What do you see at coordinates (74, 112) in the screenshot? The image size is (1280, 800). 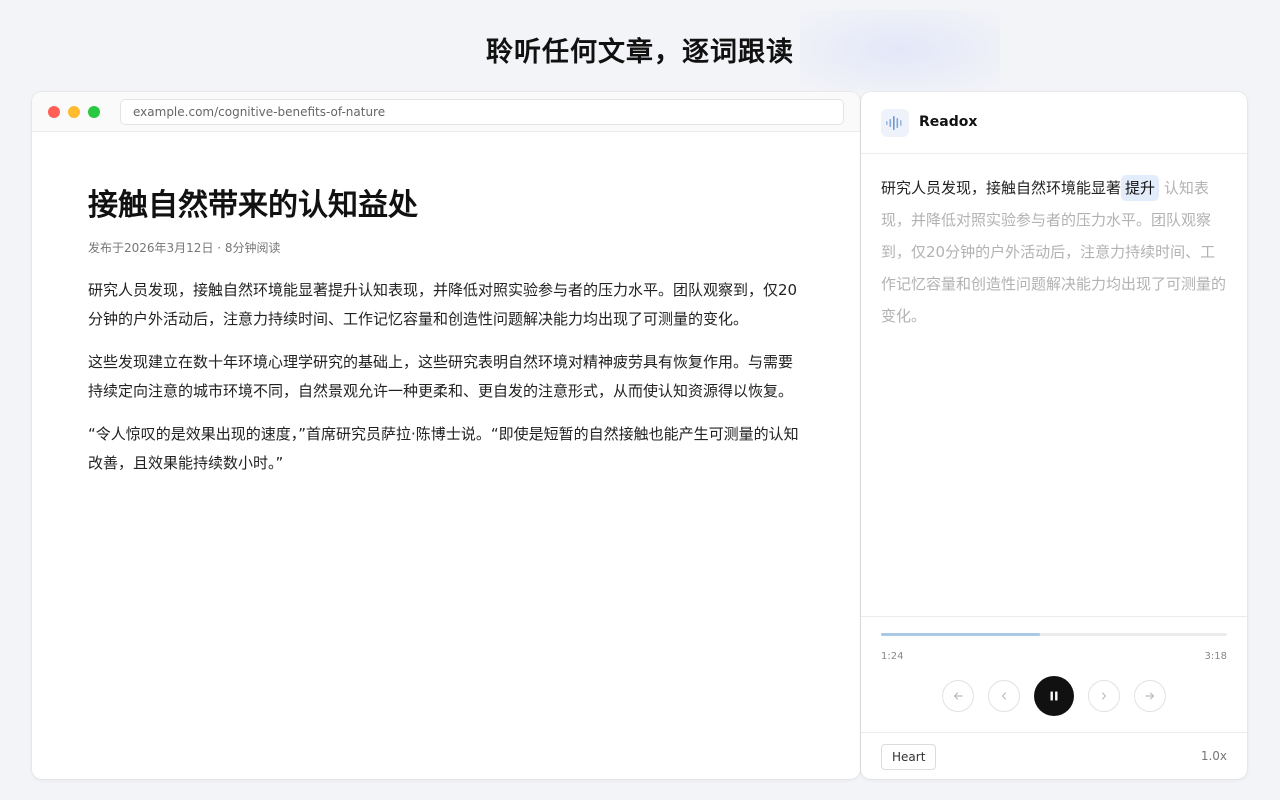 I see `minimize-window-dot` at bounding box center [74, 112].